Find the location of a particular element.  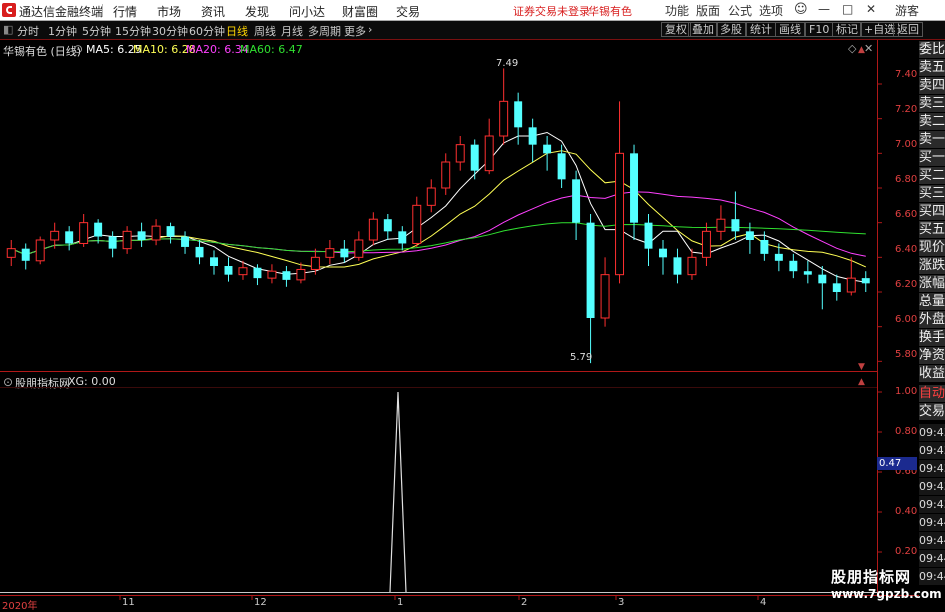

quote-field-label: 卖三 is located at coordinates (932, 104).